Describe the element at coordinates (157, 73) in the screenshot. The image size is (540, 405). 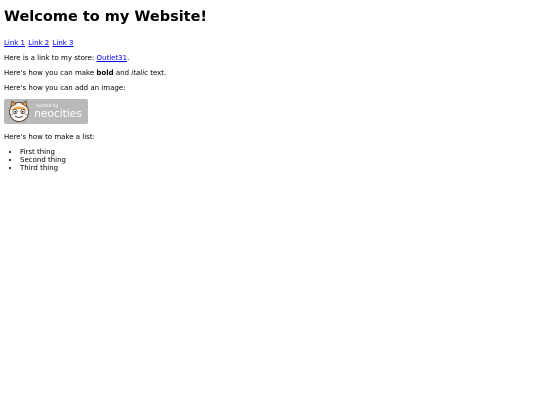
I see `format-text-end: text.` at that location.